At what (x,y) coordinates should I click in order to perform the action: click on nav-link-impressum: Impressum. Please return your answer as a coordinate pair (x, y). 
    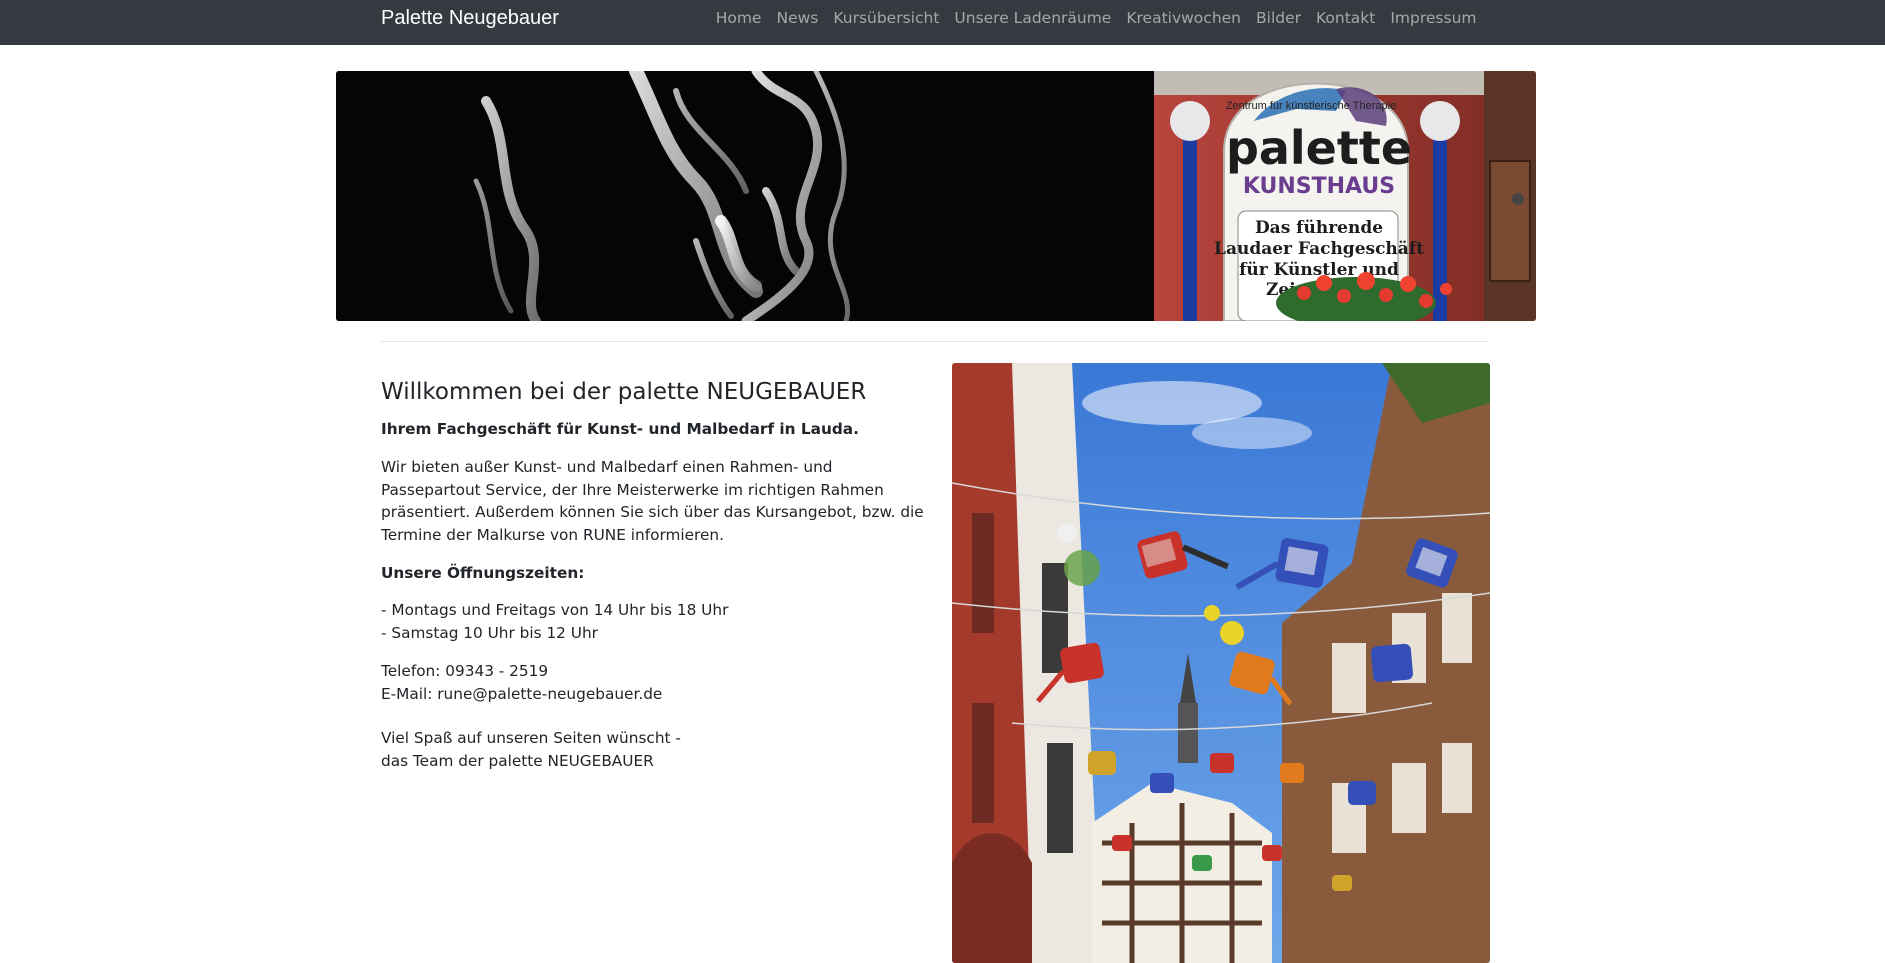
    Looking at the image, I should click on (1433, 18).